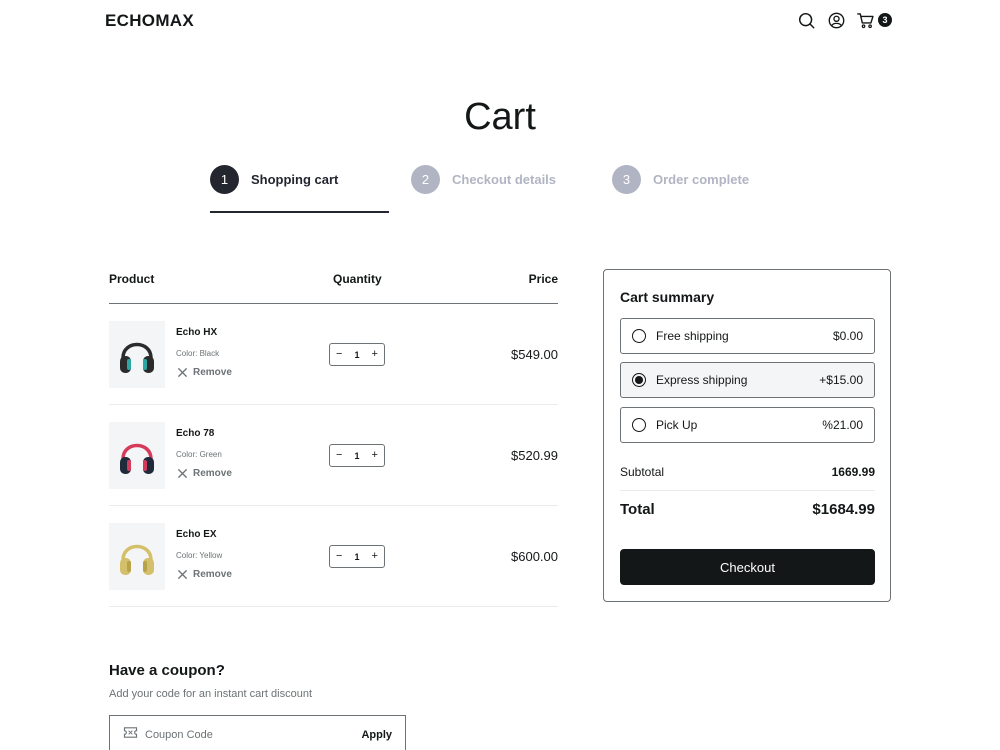 This screenshot has width=1000, height=750. Describe the element at coordinates (167, 670) in the screenshot. I see `coupon-title: Have a coupon?` at that location.